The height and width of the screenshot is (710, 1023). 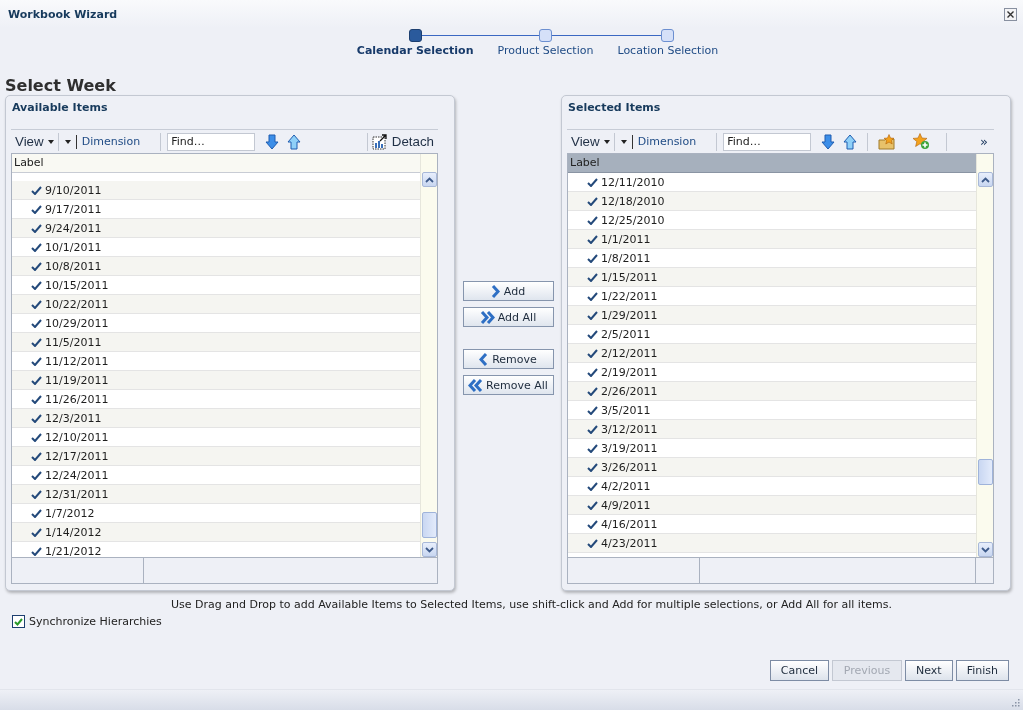 What do you see at coordinates (508, 359) in the screenshot?
I see `shuttle-button: Remove` at bounding box center [508, 359].